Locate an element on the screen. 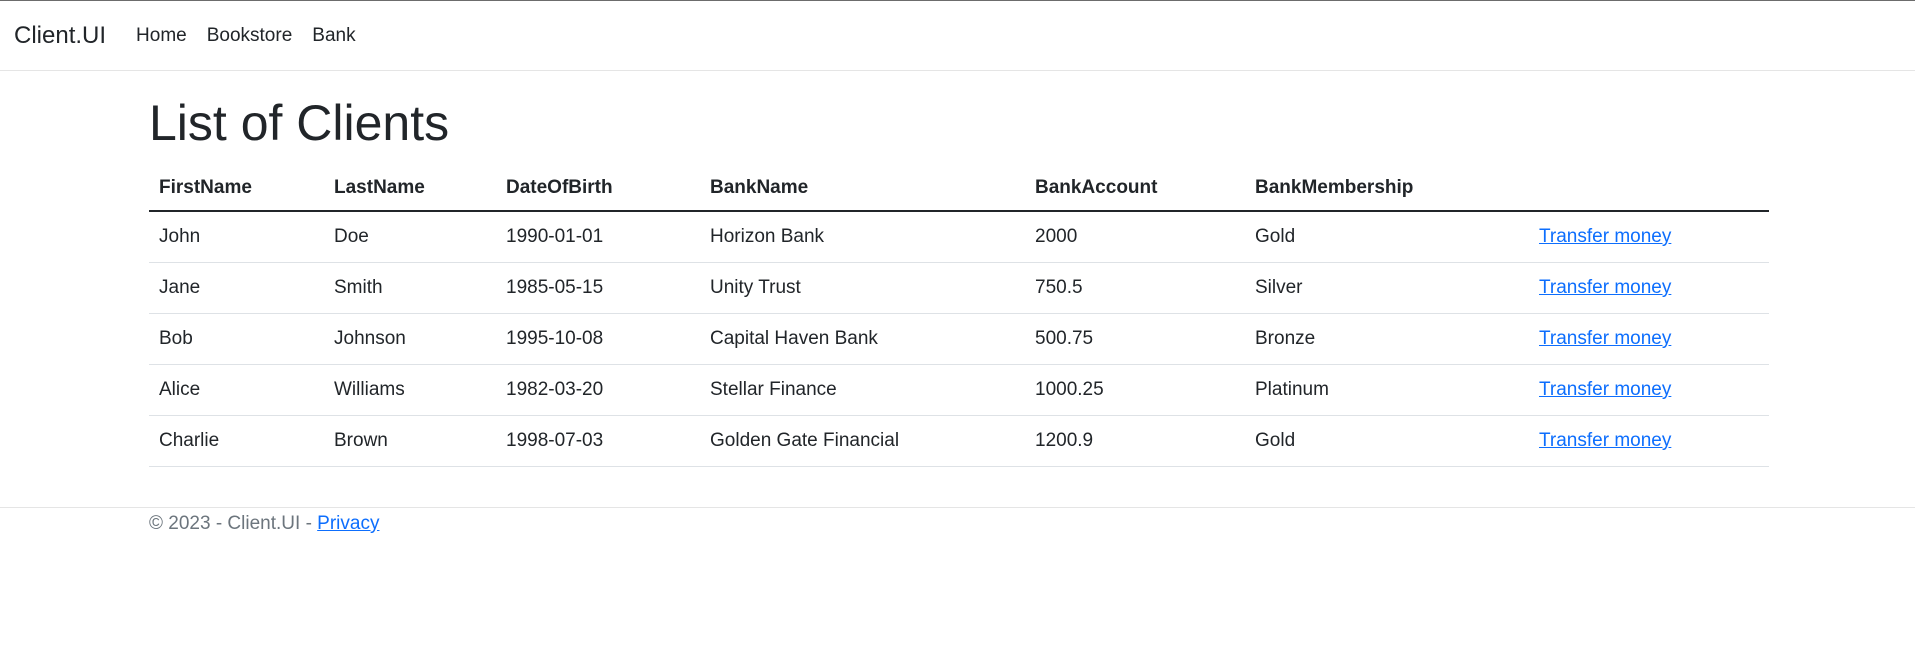 The image size is (1915, 655). cell-bankname: Capital Haven Bank is located at coordinates (862, 339).